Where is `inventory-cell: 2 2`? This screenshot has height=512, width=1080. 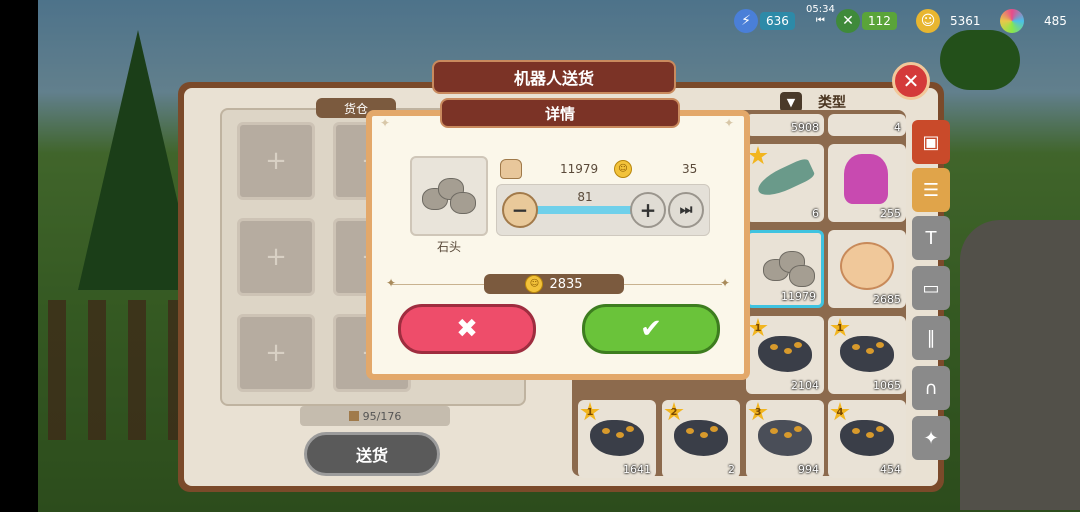
inventory-cell: 2 2 is located at coordinates (701, 439).